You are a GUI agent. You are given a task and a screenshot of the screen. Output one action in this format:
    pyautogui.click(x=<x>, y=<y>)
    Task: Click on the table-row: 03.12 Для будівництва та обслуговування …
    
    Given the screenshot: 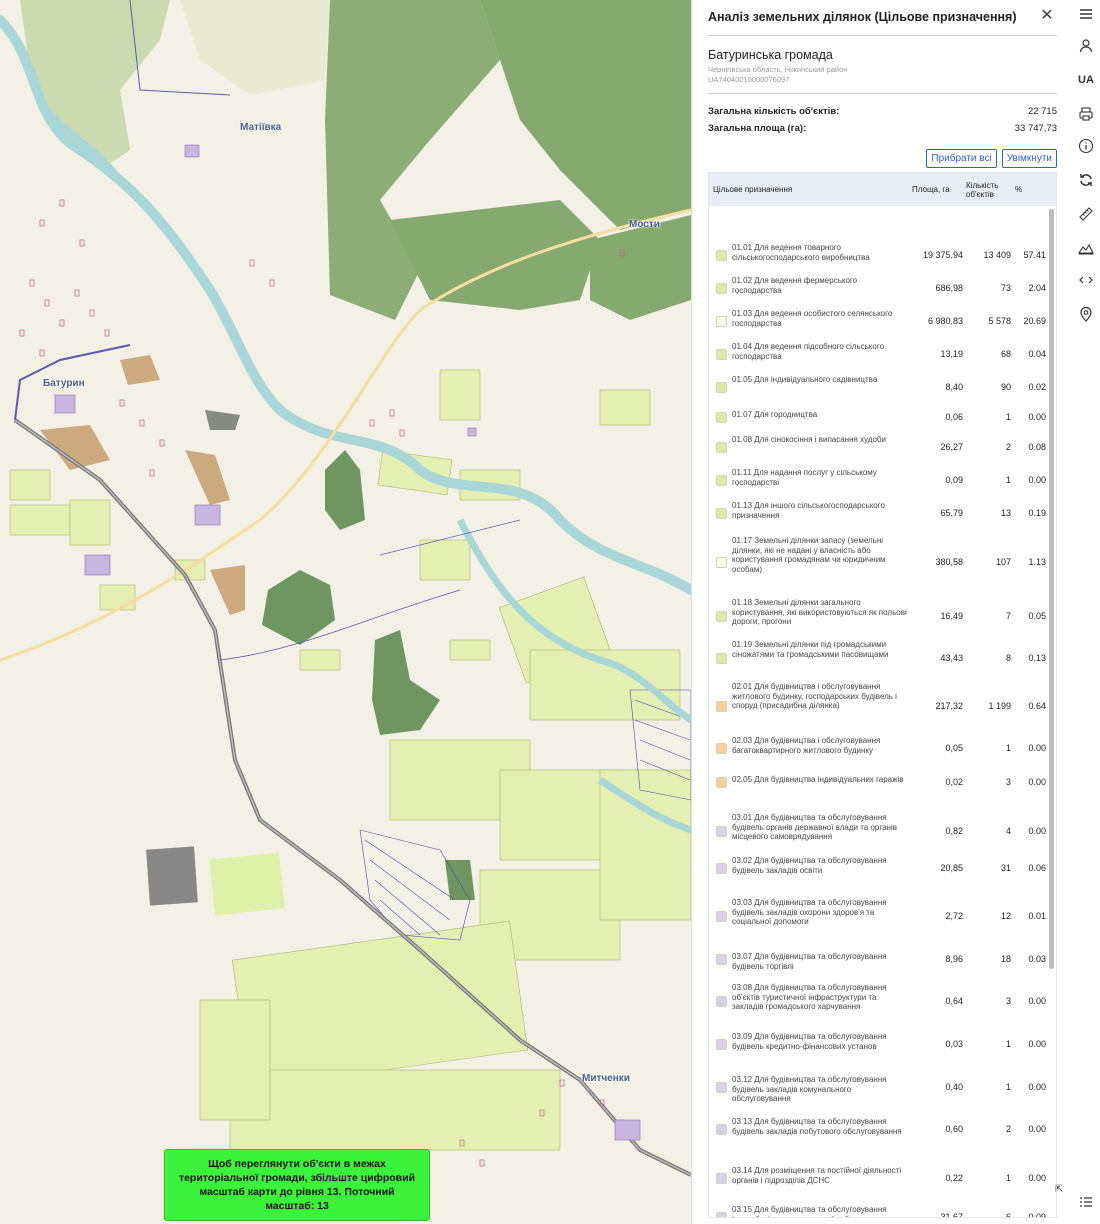 What is the action you would take?
    pyautogui.click(x=877, y=1089)
    